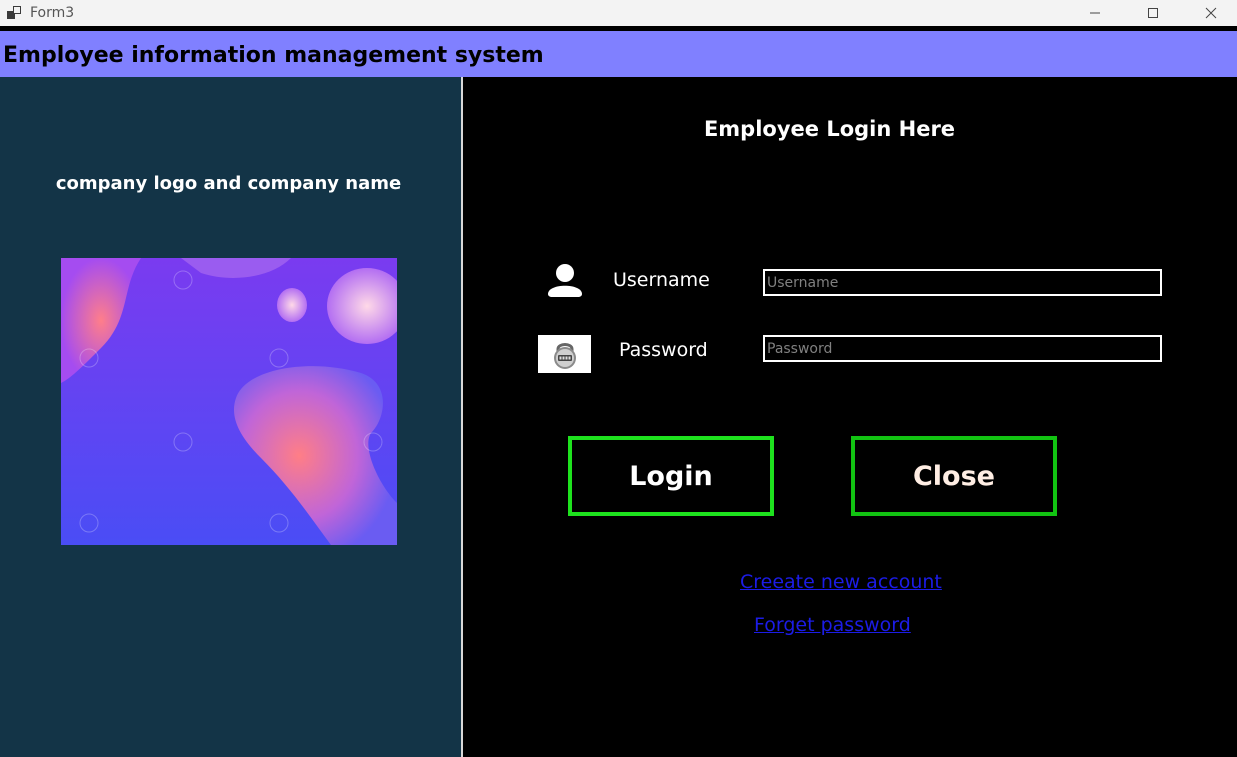 The width and height of the screenshot is (1237, 757). Describe the element at coordinates (14, 12) in the screenshot. I see `app-window-icon` at that location.